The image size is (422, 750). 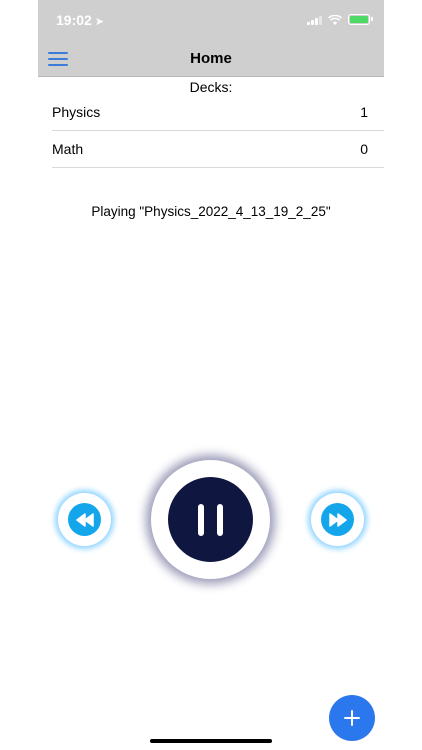 I want to click on fast-forward-icon, so click(x=337, y=519).